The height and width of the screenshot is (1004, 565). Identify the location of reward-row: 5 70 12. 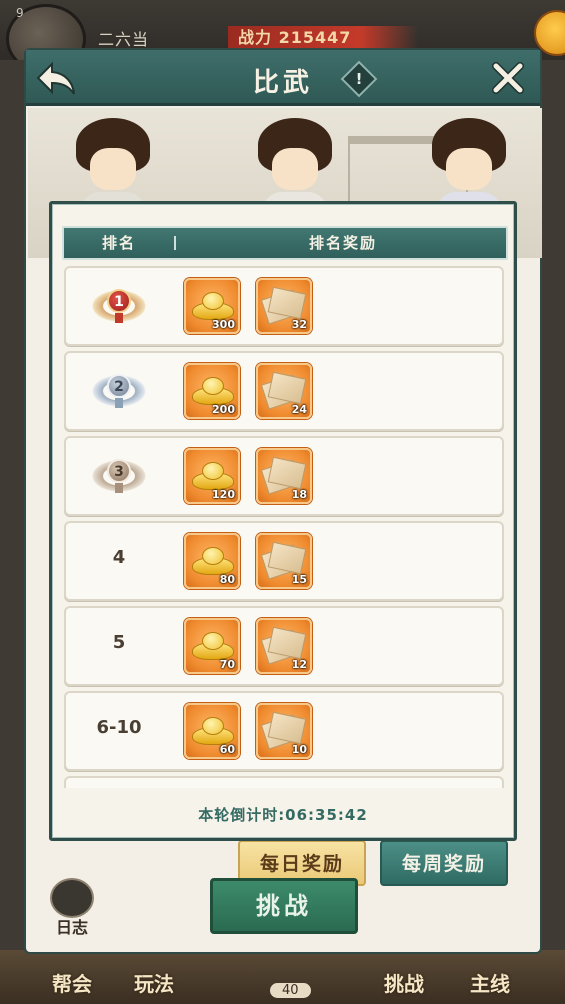
(284, 646).